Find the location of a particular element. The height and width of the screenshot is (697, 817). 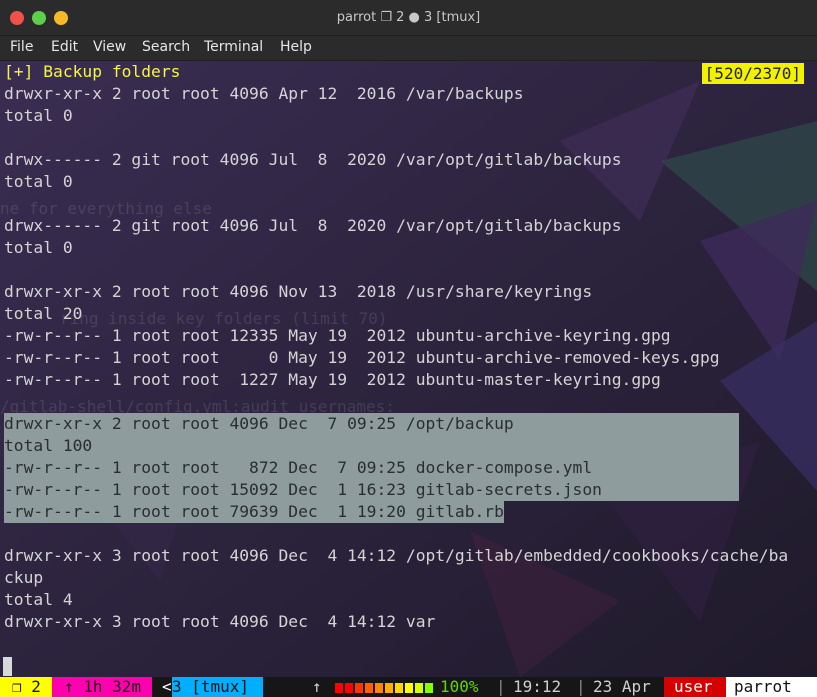

text-cursor is located at coordinates (7, 666).